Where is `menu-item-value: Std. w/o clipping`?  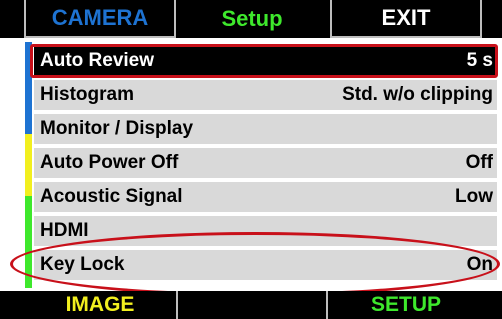 menu-item-value: Std. w/o clipping is located at coordinates (417, 94).